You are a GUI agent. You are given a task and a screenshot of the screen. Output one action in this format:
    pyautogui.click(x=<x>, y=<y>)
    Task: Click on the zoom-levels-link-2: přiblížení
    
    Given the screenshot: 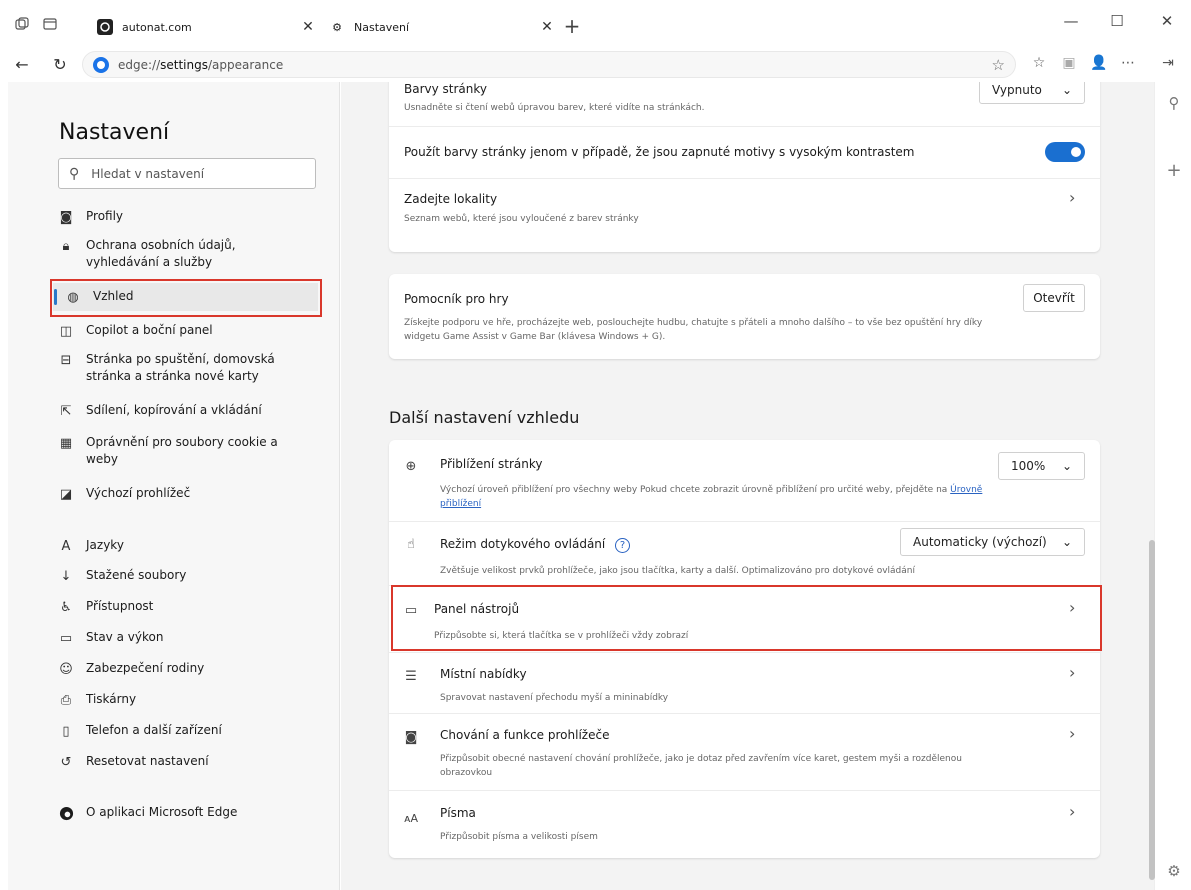 What is the action you would take?
    pyautogui.click(x=460, y=504)
    